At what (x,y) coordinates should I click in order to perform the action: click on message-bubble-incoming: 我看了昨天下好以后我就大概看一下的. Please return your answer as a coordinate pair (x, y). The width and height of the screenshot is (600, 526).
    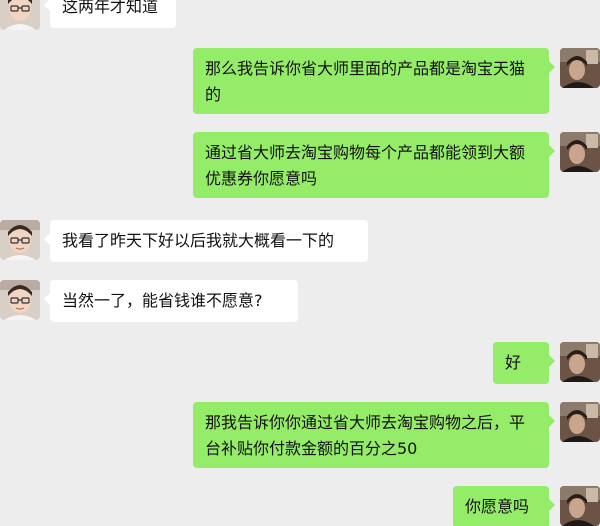
    Looking at the image, I should click on (206, 241).